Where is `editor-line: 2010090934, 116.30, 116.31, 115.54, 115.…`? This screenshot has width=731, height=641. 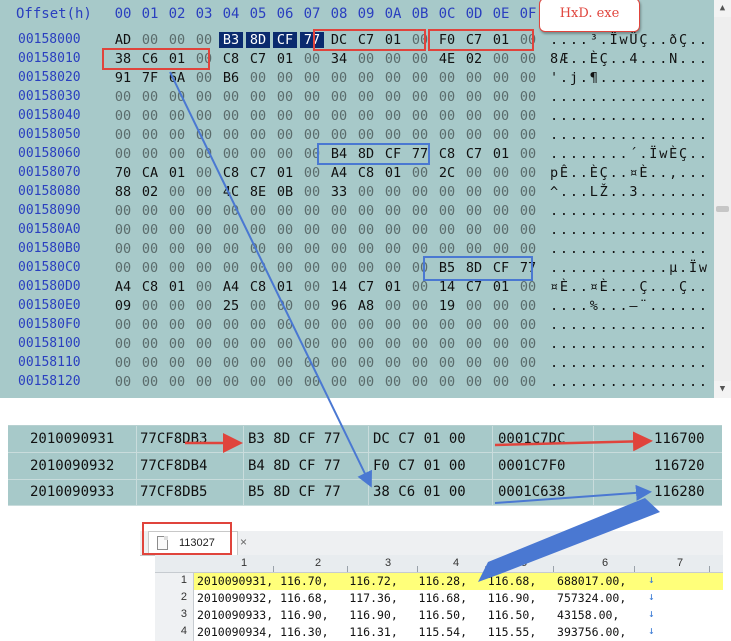
editor-line: 2010090934, 116.30, 116.31, 115.54, 115.… is located at coordinates (458, 632).